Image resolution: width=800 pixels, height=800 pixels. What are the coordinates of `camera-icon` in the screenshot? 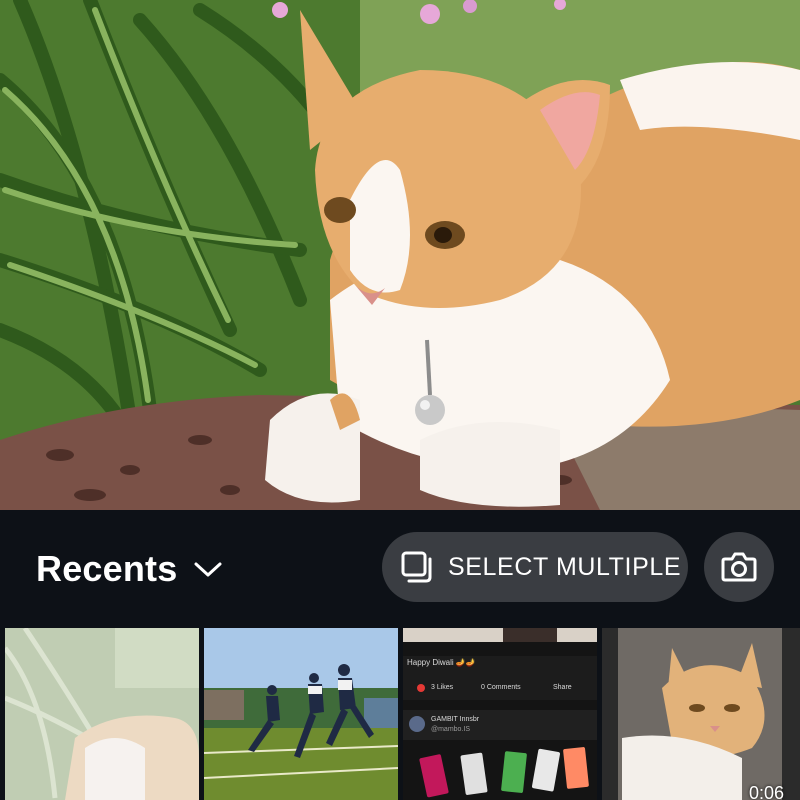 It's located at (739, 567).